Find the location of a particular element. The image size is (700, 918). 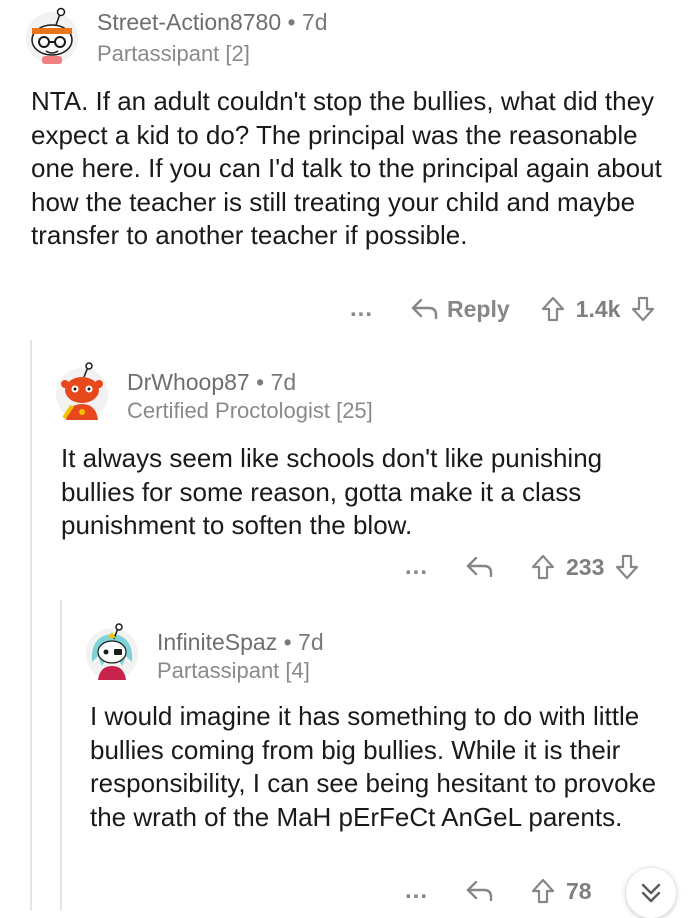

snoo-avatar-teal-hair-icon is located at coordinates (112, 651).